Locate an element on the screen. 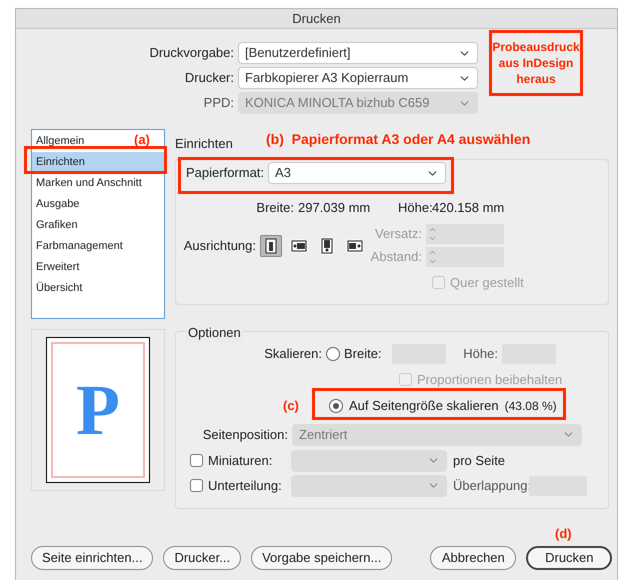  dropdown: Farbkopierer A3 Kopierraum is located at coordinates (358, 78).